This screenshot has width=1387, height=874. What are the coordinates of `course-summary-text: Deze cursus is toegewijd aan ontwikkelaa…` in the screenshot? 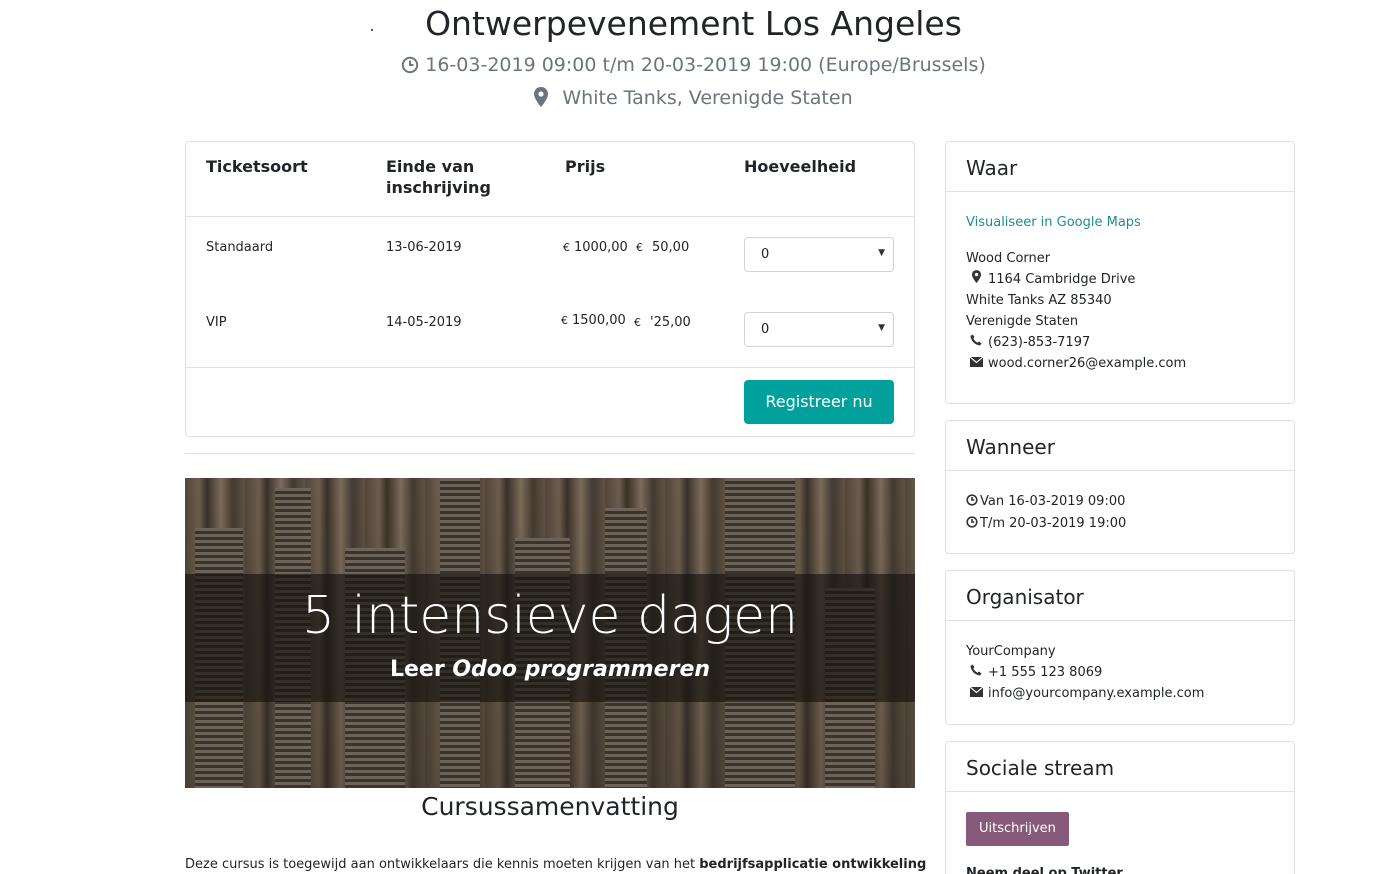 It's located at (555, 865).